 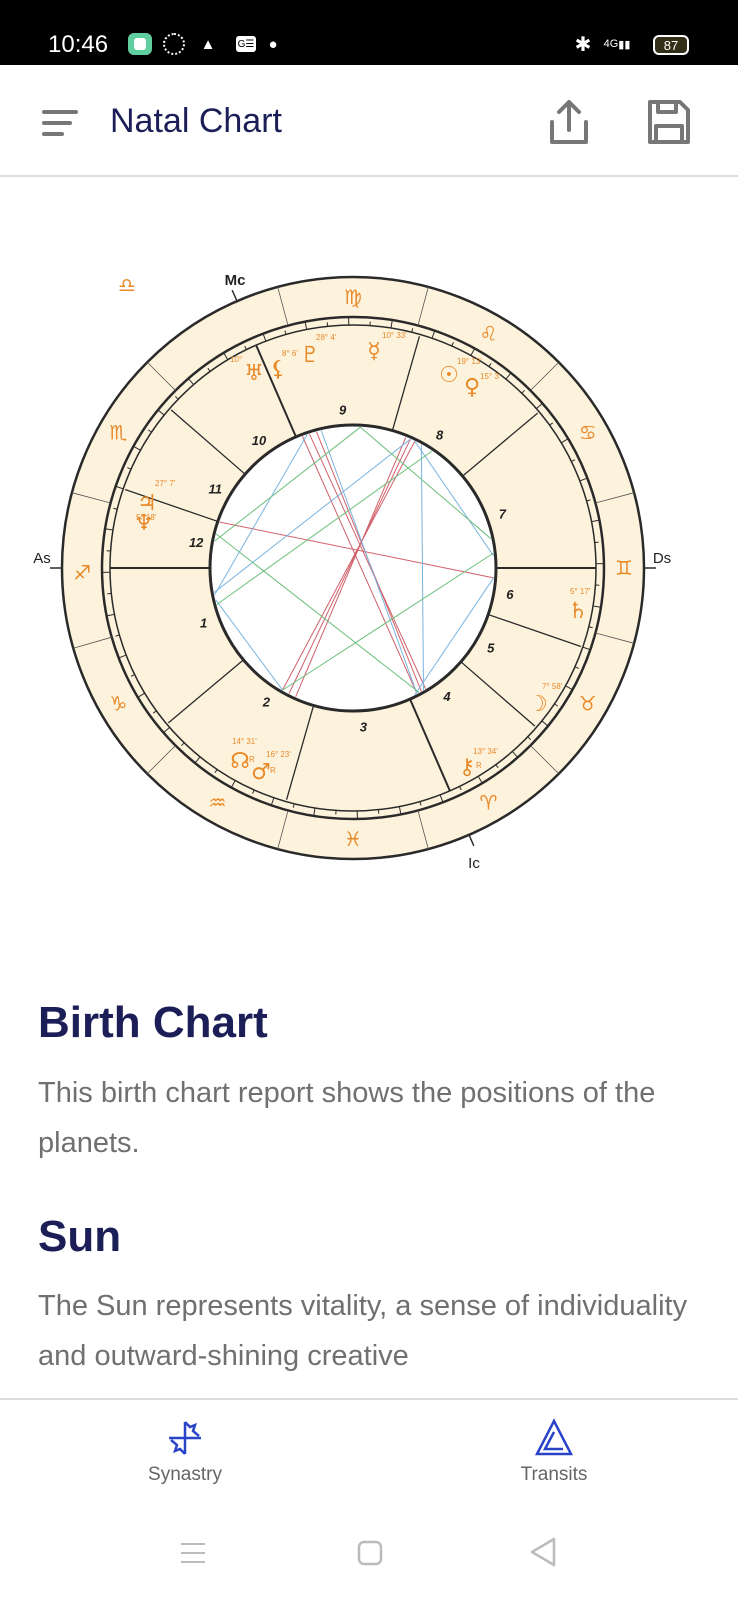 What do you see at coordinates (588, 433) in the screenshot?
I see `zodiac-sign-glyph: ♋︎` at bounding box center [588, 433].